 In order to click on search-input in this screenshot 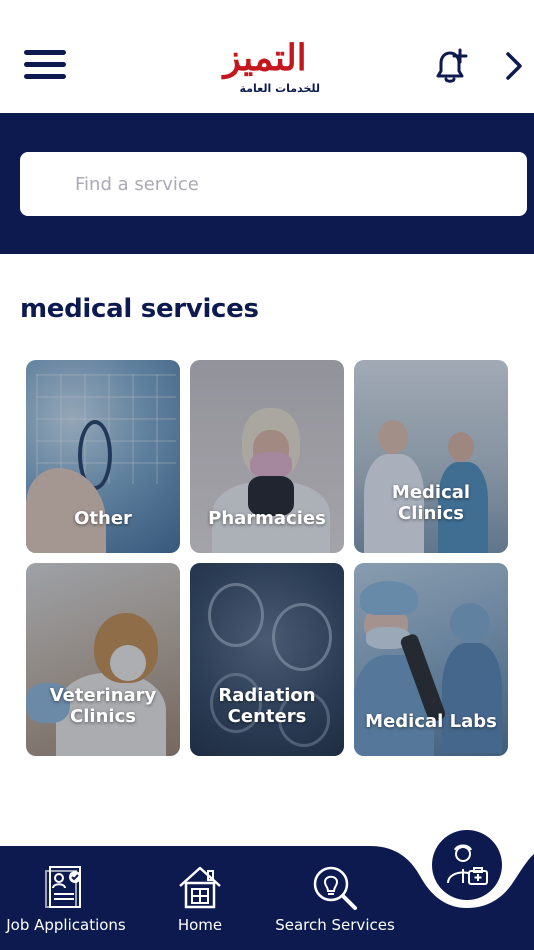, I will do `click(273, 184)`.